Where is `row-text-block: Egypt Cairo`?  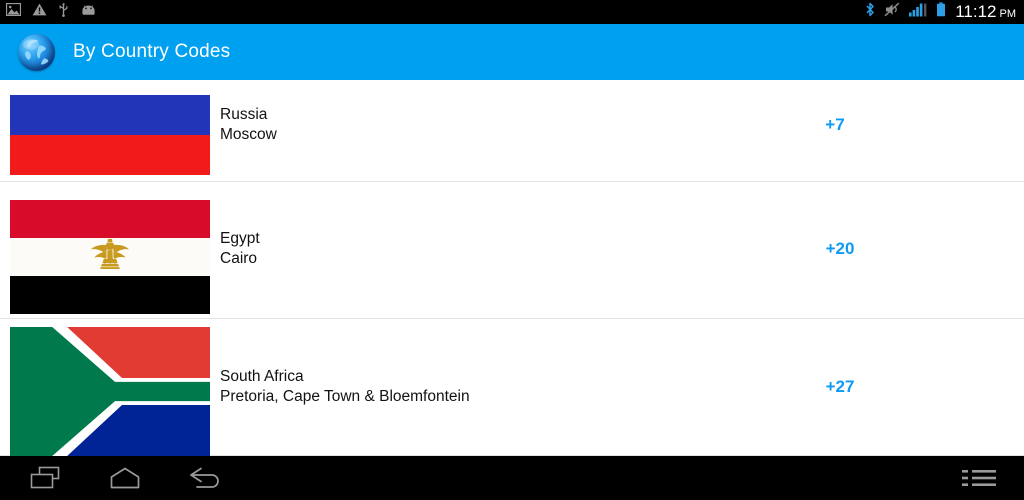
row-text-block: Egypt Cairo is located at coordinates (240, 249).